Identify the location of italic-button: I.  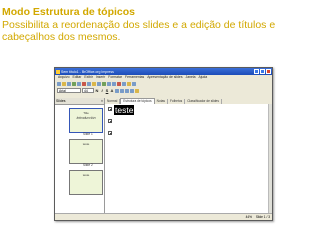
(102, 90).